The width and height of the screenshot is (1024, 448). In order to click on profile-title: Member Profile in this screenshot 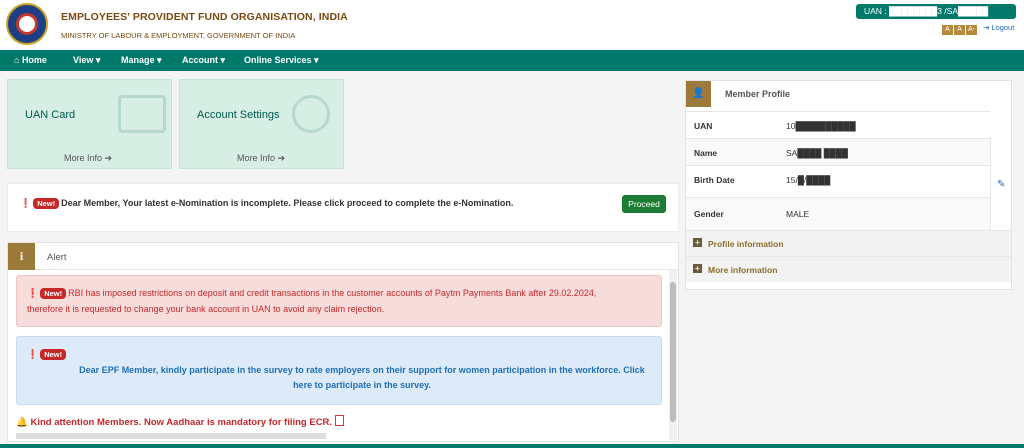, I will do `click(758, 94)`.